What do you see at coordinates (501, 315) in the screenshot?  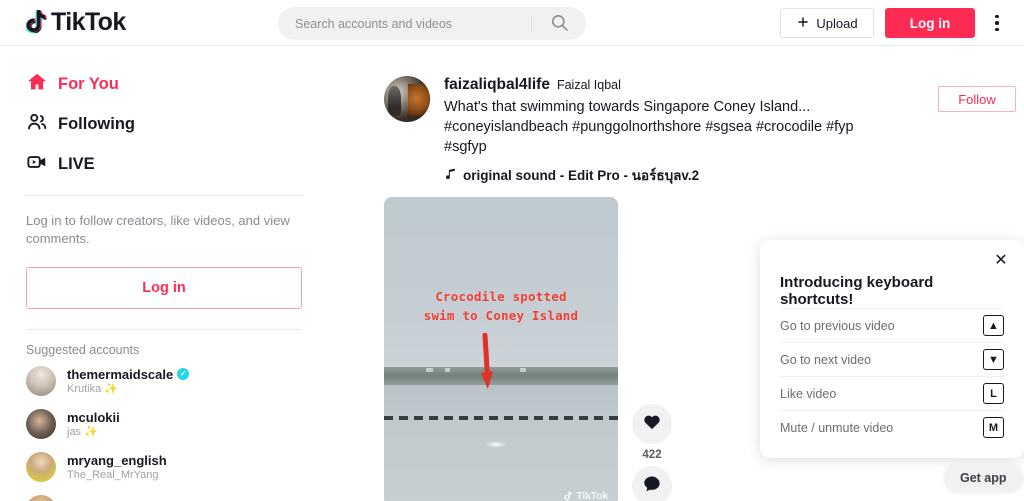 I see `video-caption-line-2: swim to Coney Island` at bounding box center [501, 315].